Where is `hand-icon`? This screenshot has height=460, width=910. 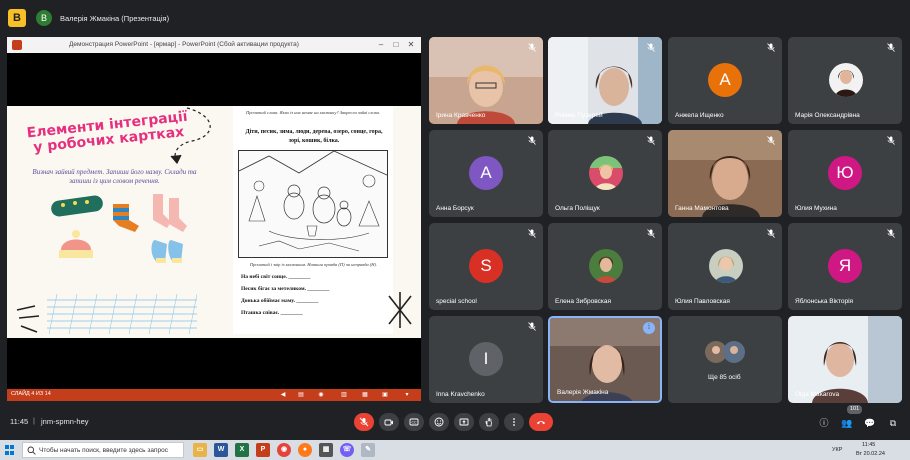
hand-icon is located at coordinates (488, 422).